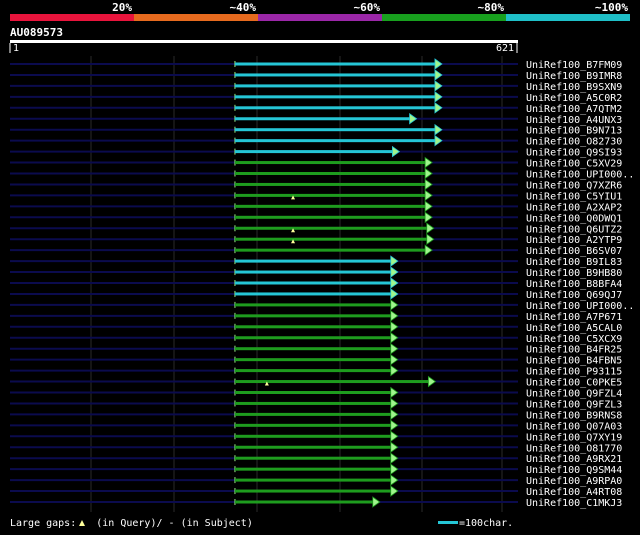 The height and width of the screenshot is (535, 640). What do you see at coordinates (574, 273) in the screenshot?
I see `hit-label: UniRef100_B9HB80` at bounding box center [574, 273].